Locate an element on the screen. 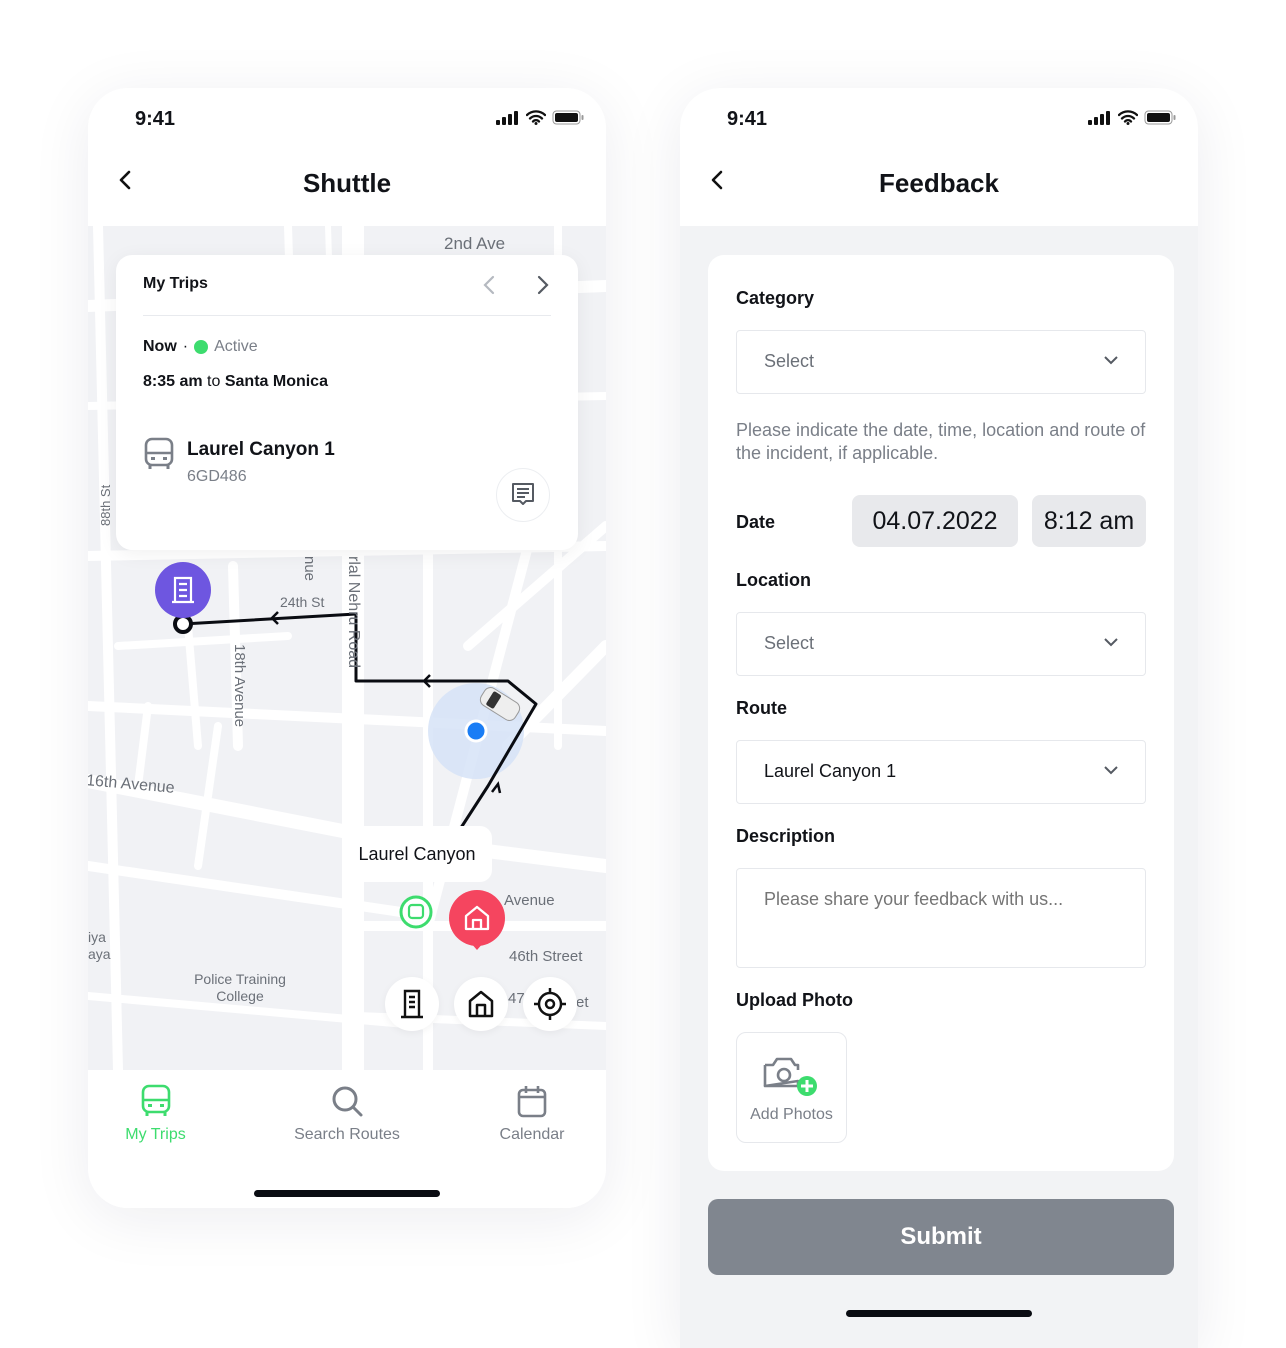 The image size is (1286, 1348). active-dot-icon is located at coordinates (201, 347).